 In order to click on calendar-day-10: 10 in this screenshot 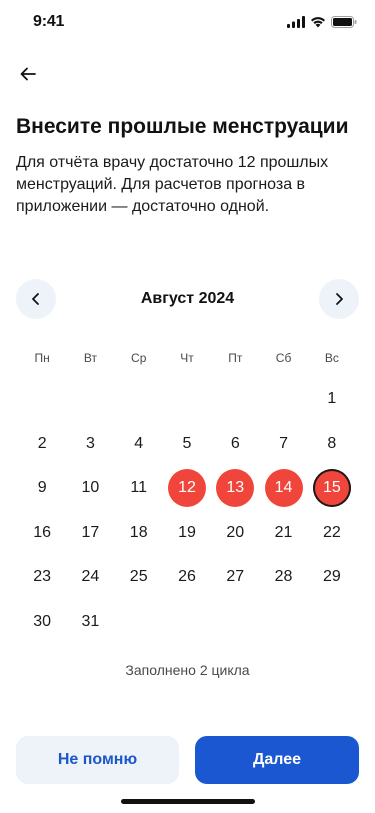, I will do `click(90, 488)`.